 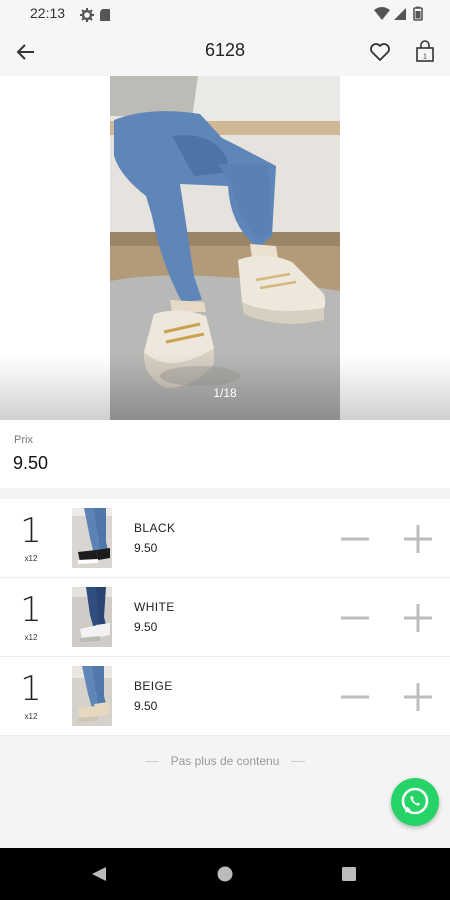 I want to click on system-nav-bar, so click(x=225, y=874).